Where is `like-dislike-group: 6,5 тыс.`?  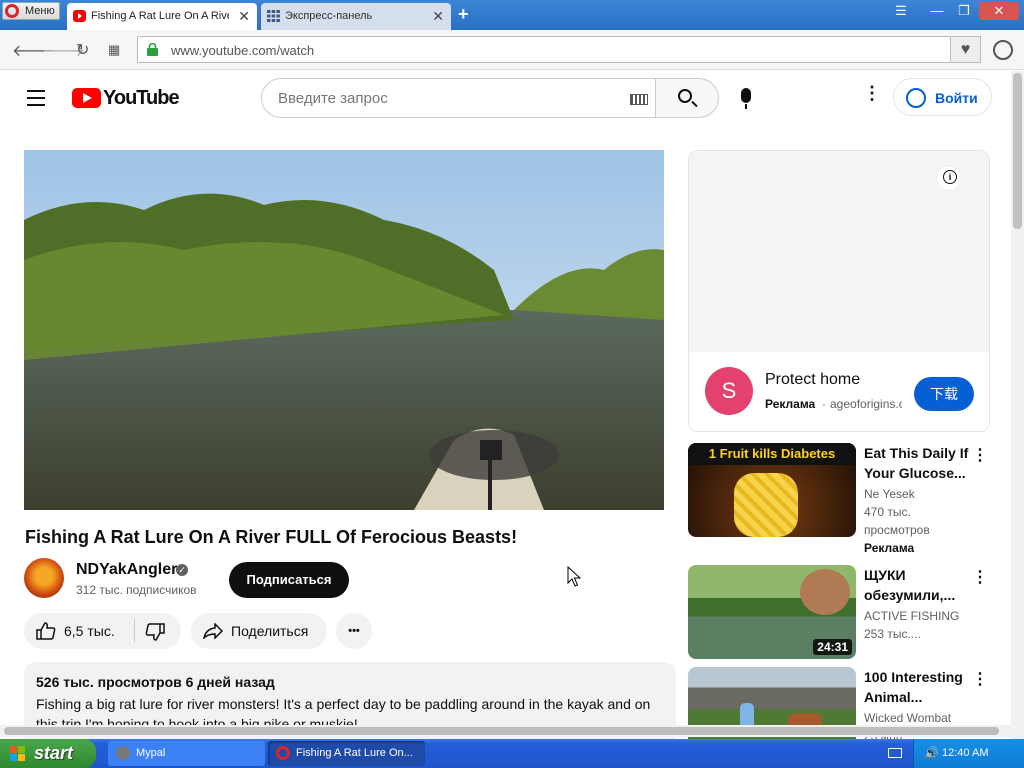 like-dislike-group: 6,5 тыс. is located at coordinates (102, 631).